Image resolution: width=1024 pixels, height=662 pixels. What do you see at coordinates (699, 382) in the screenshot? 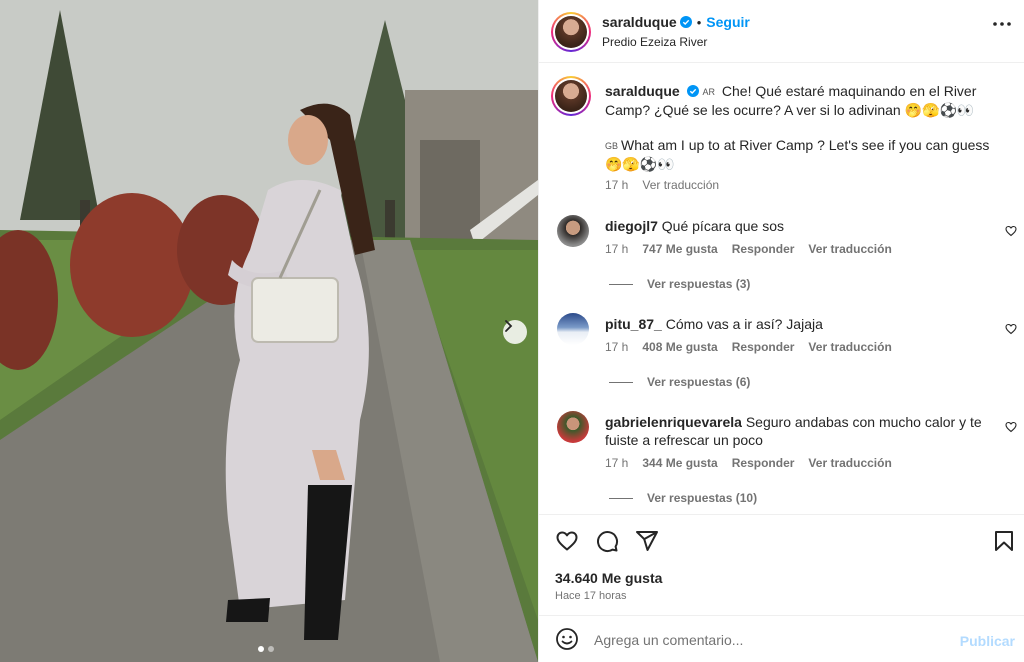
I see `view-replies-label: Ver respuestas (6)` at bounding box center [699, 382].